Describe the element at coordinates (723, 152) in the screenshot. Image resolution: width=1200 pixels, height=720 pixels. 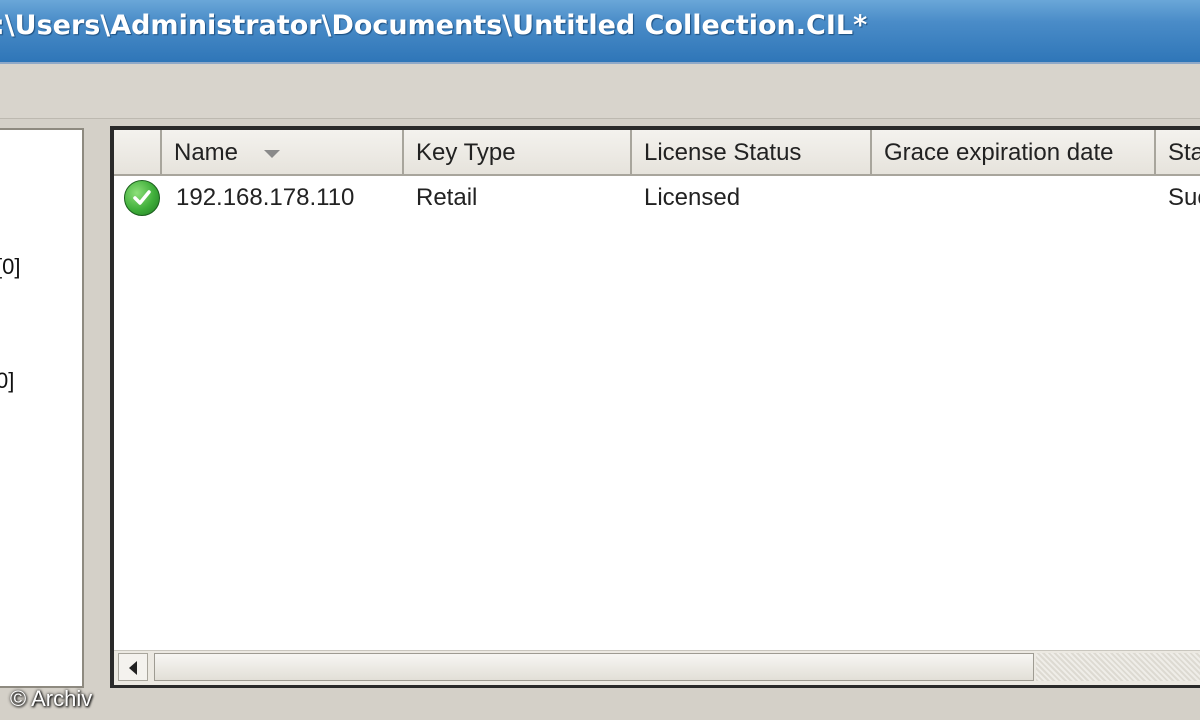
I see `column-header-license-status-label: License Status` at that location.